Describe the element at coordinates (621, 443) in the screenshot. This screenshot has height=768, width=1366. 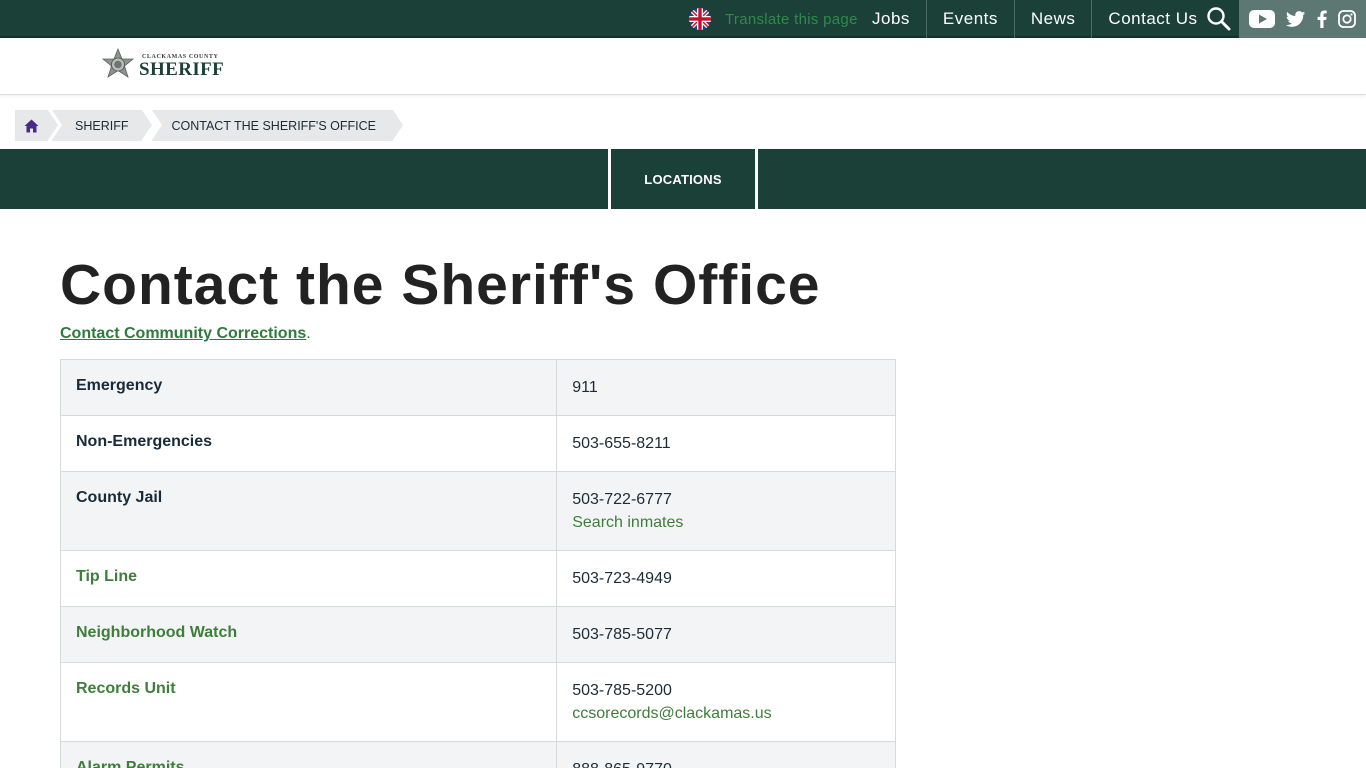
I see `phone-number: 503-655-8211` at that location.